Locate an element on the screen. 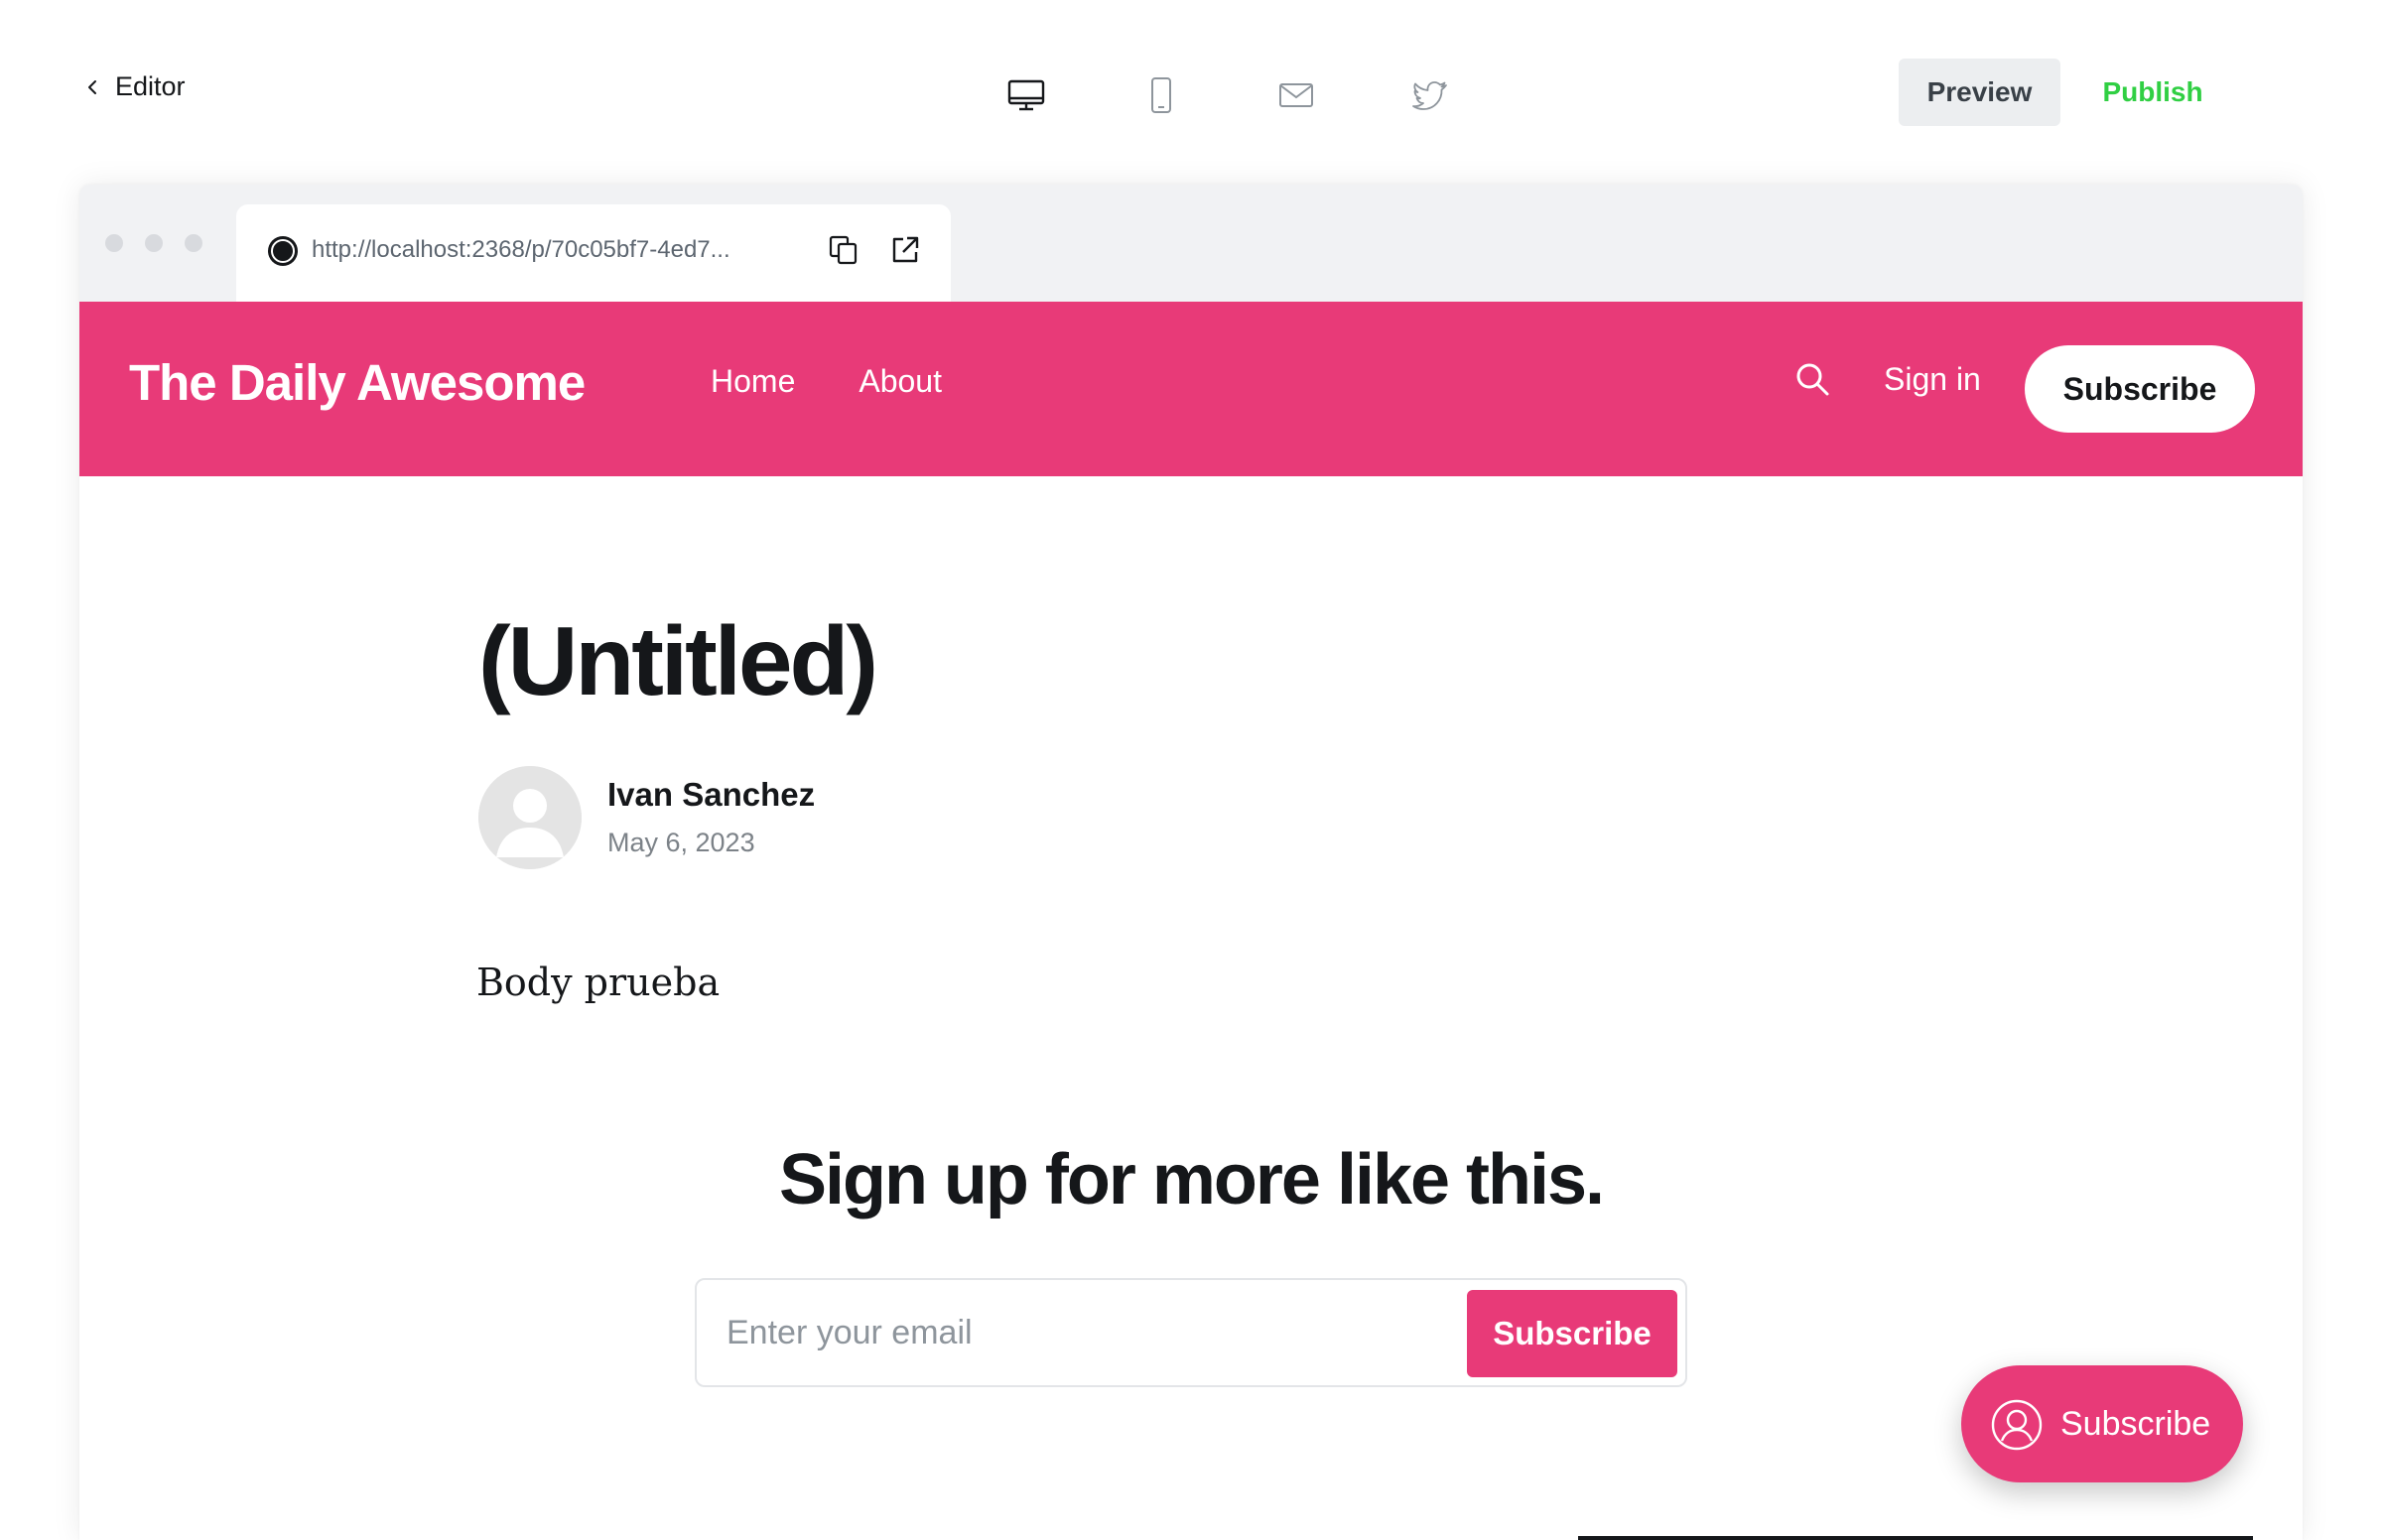 This screenshot has width=2382, height=1540. sign-in-link: Sign in is located at coordinates (1933, 379).